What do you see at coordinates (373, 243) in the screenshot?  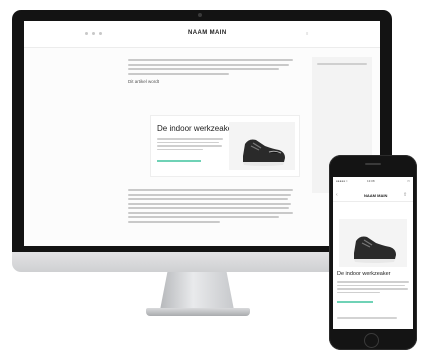 I see `mobile-shoe-image` at bounding box center [373, 243].